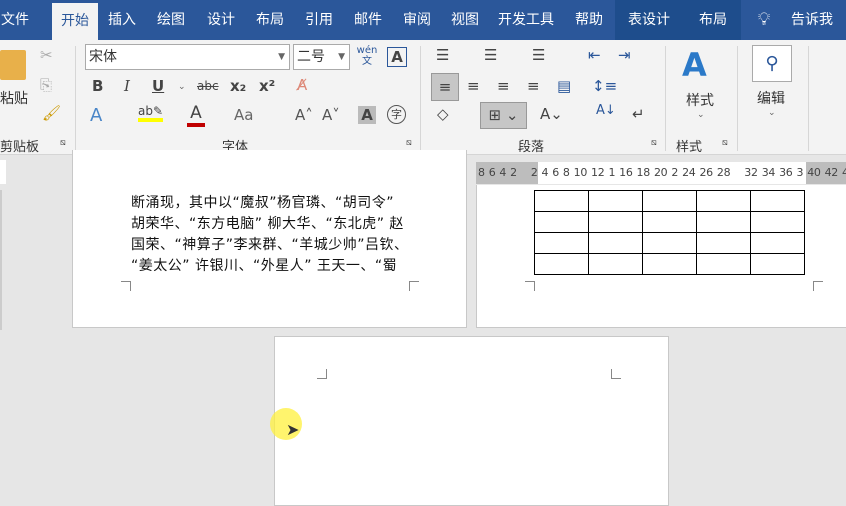 The height and width of the screenshot is (506, 846). I want to click on tab-review: 审阅, so click(417, 20).